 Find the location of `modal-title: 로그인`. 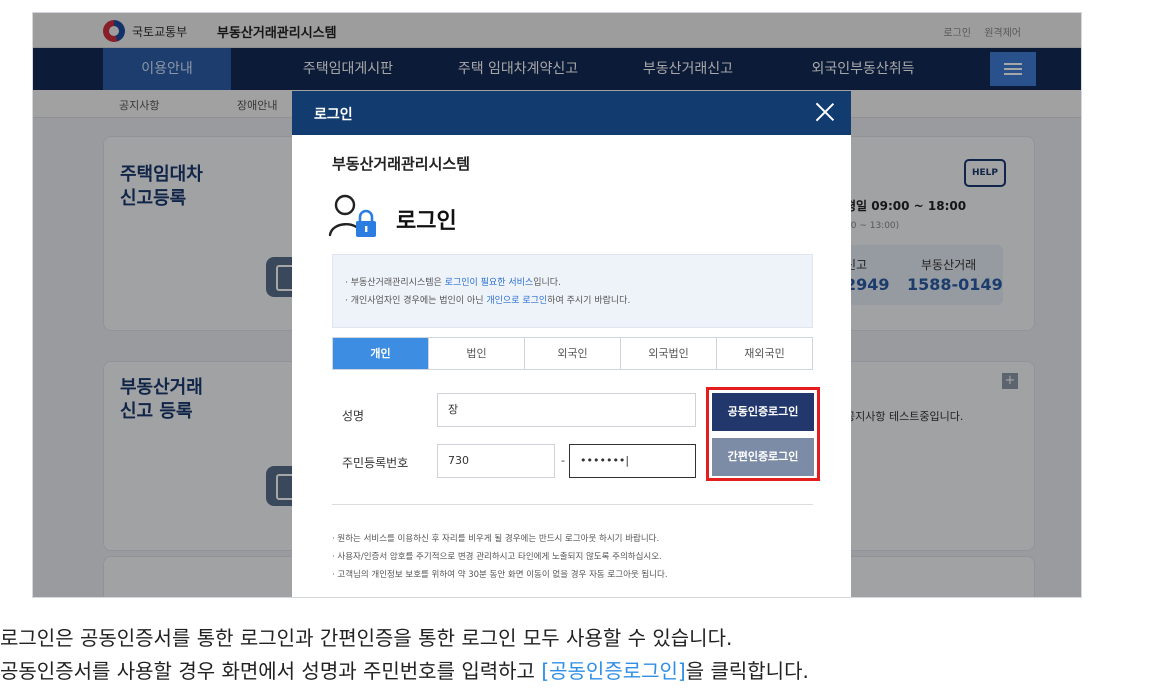

modal-title: 로그인 is located at coordinates (333, 115).